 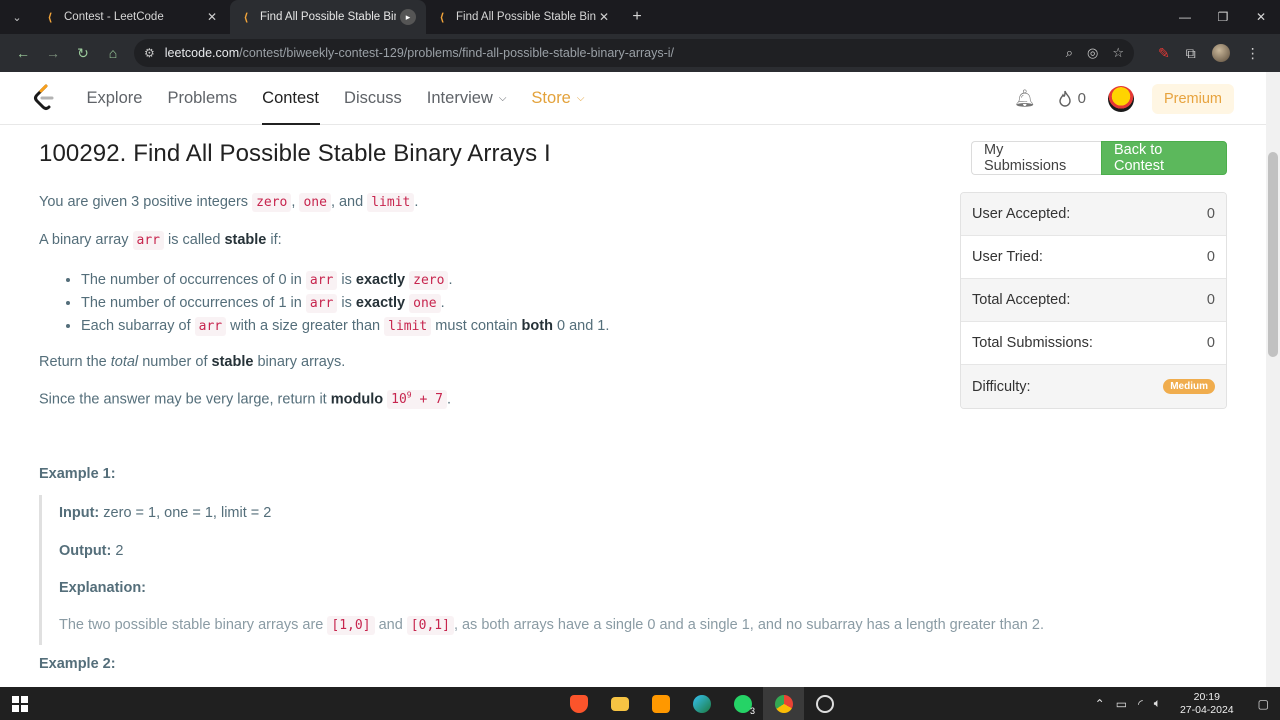 What do you see at coordinates (1189, 386) in the screenshot?
I see `difficulty-badge: Medium` at bounding box center [1189, 386].